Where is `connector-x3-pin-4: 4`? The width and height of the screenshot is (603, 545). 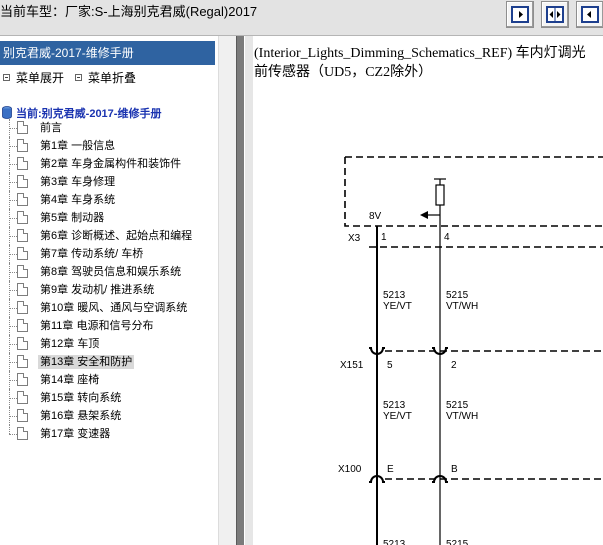
connector-x3-pin-4: 4 is located at coordinates (447, 237).